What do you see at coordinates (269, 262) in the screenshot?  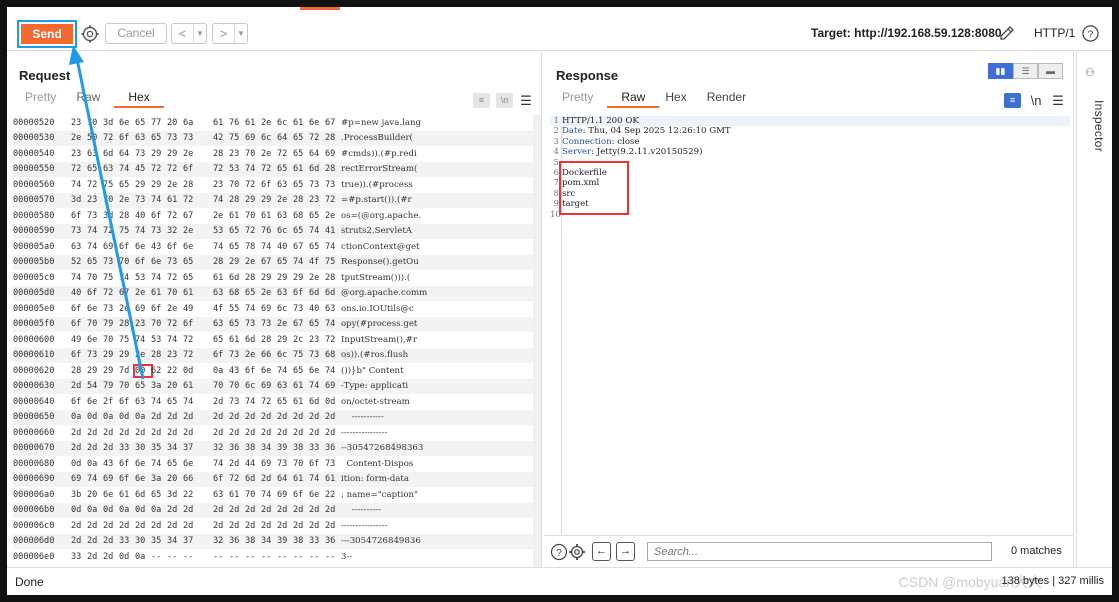 I see `hex-byte: 67` at bounding box center [269, 262].